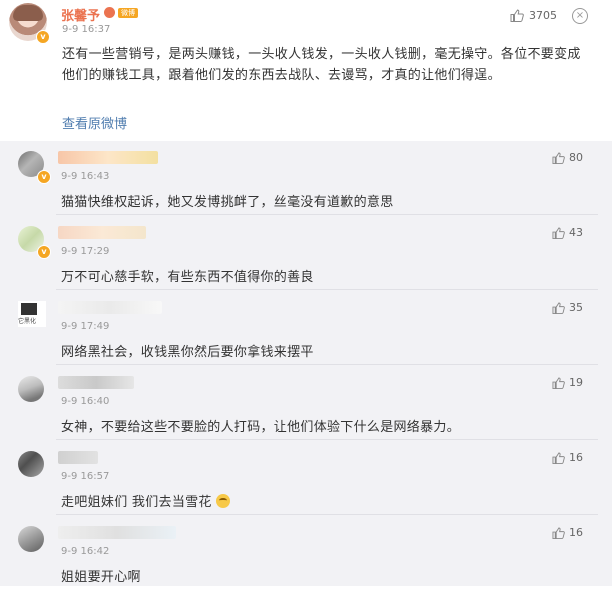 This screenshot has height=590, width=612. What do you see at coordinates (85, 401) in the screenshot?
I see `comment-time: 9-9 16:40` at bounding box center [85, 401].